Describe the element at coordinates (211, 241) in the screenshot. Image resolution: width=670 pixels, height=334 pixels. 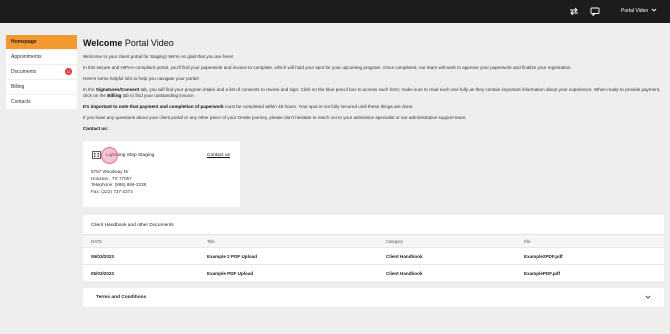
I see `column-header-title: Title` at that location.